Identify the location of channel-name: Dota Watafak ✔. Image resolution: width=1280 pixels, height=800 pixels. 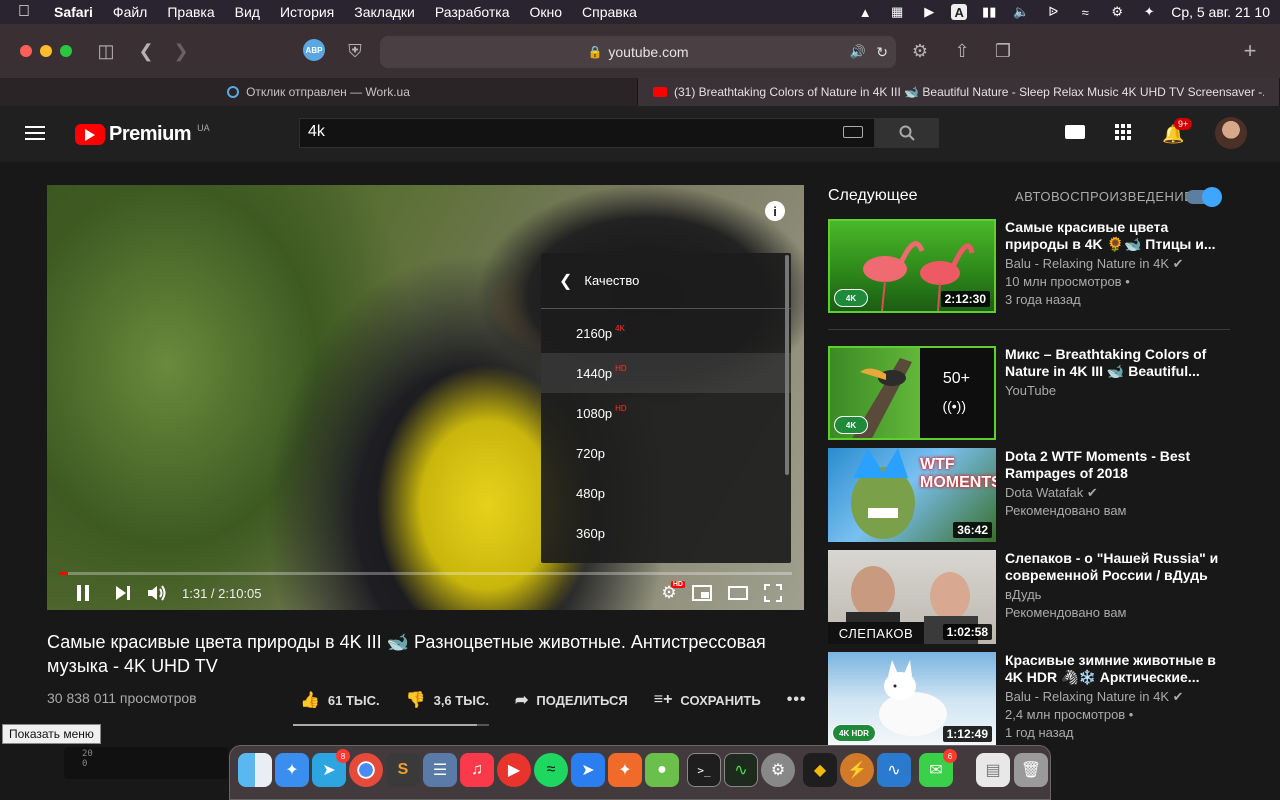
(1051, 493).